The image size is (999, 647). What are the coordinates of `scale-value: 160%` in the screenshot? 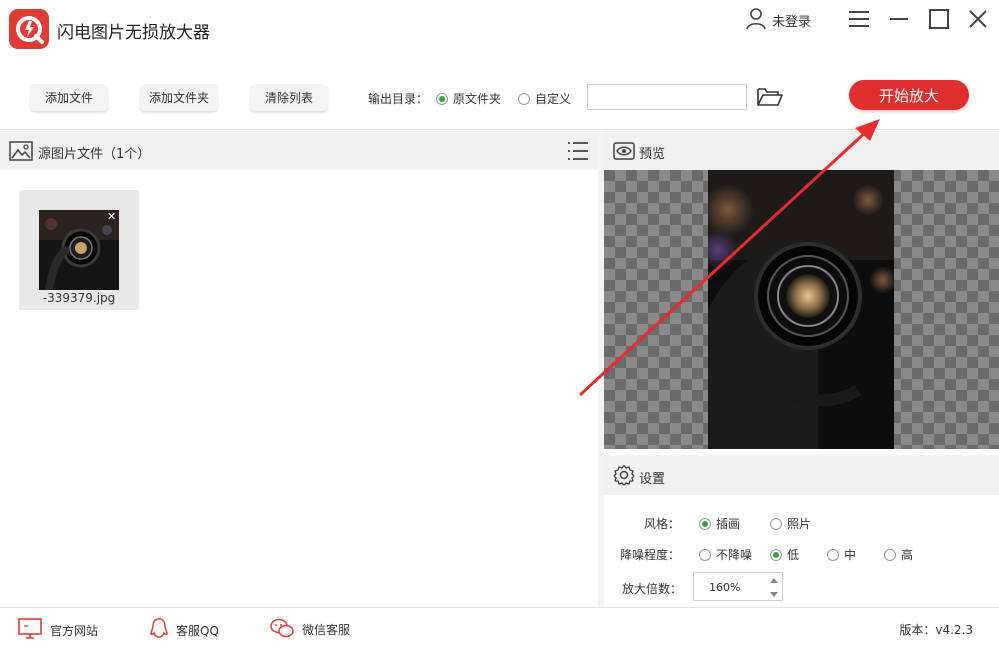 It's located at (725, 587).